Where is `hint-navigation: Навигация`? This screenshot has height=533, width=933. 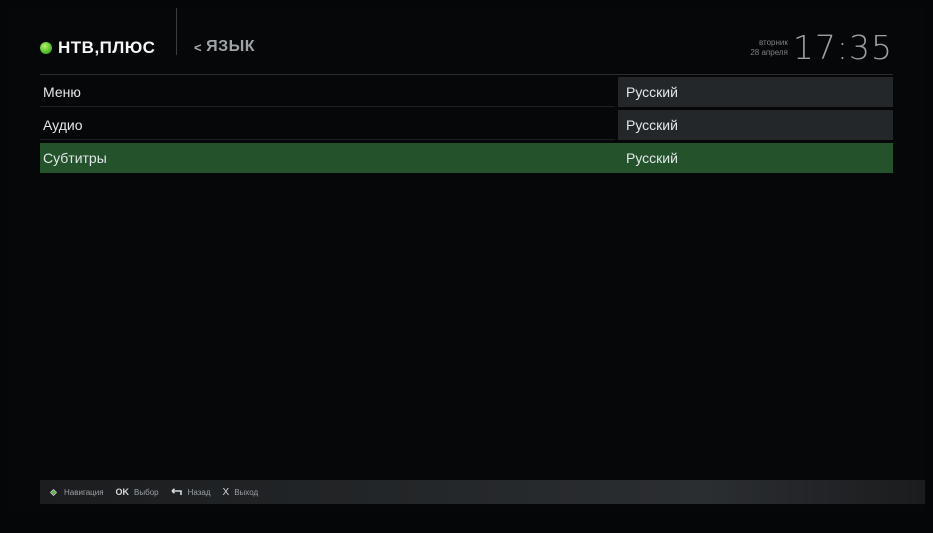 hint-navigation: Навигация is located at coordinates (76, 492).